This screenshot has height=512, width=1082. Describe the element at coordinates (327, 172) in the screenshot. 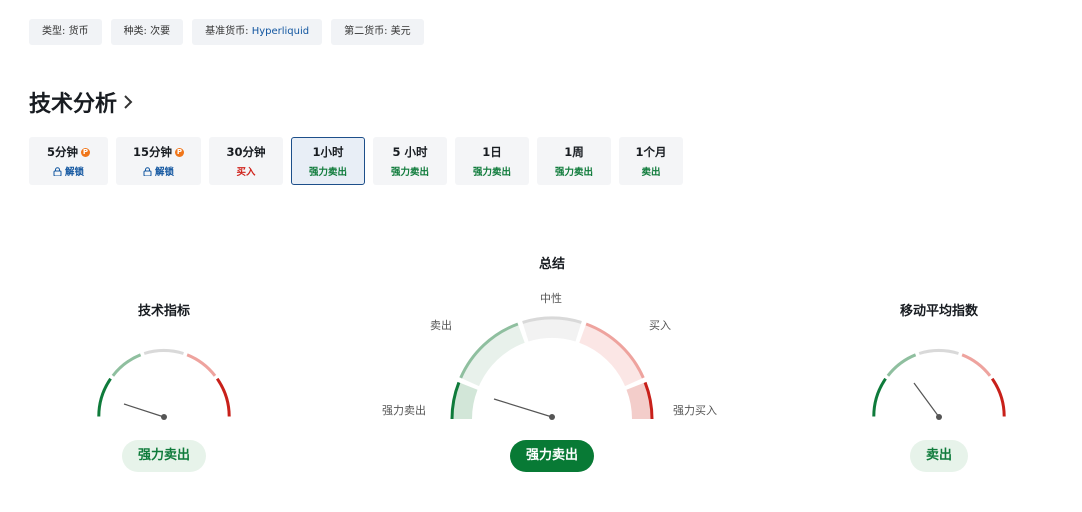

I see `tab-1hour-status: 强力卖出` at that location.